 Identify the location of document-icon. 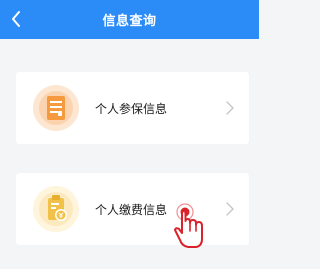
(56, 108).